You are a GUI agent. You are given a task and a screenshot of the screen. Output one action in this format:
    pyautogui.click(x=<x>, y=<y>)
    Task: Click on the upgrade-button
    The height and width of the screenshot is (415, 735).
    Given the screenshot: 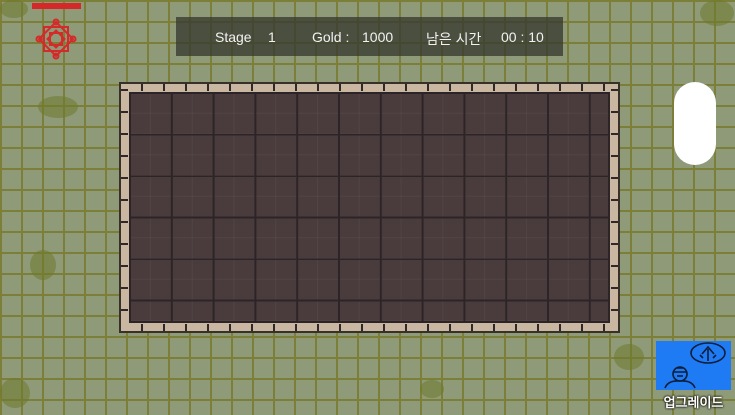 What is the action you would take?
    pyautogui.click(x=693, y=365)
    